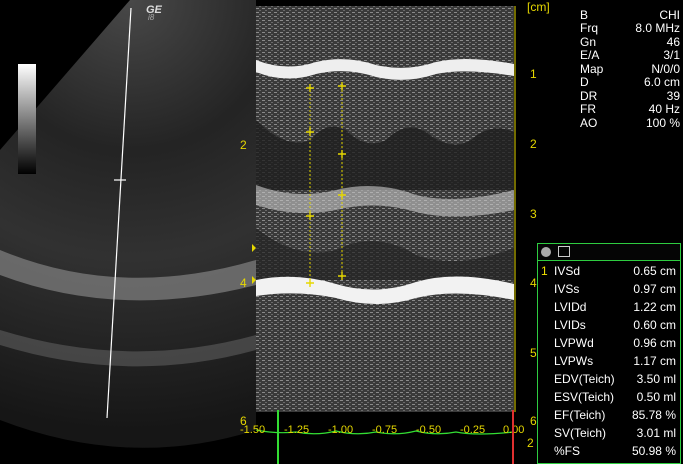 The height and width of the screenshot is (464, 683). Describe the element at coordinates (654, 271) in the screenshot. I see `measurement-value: 0.65 cm` at that location.